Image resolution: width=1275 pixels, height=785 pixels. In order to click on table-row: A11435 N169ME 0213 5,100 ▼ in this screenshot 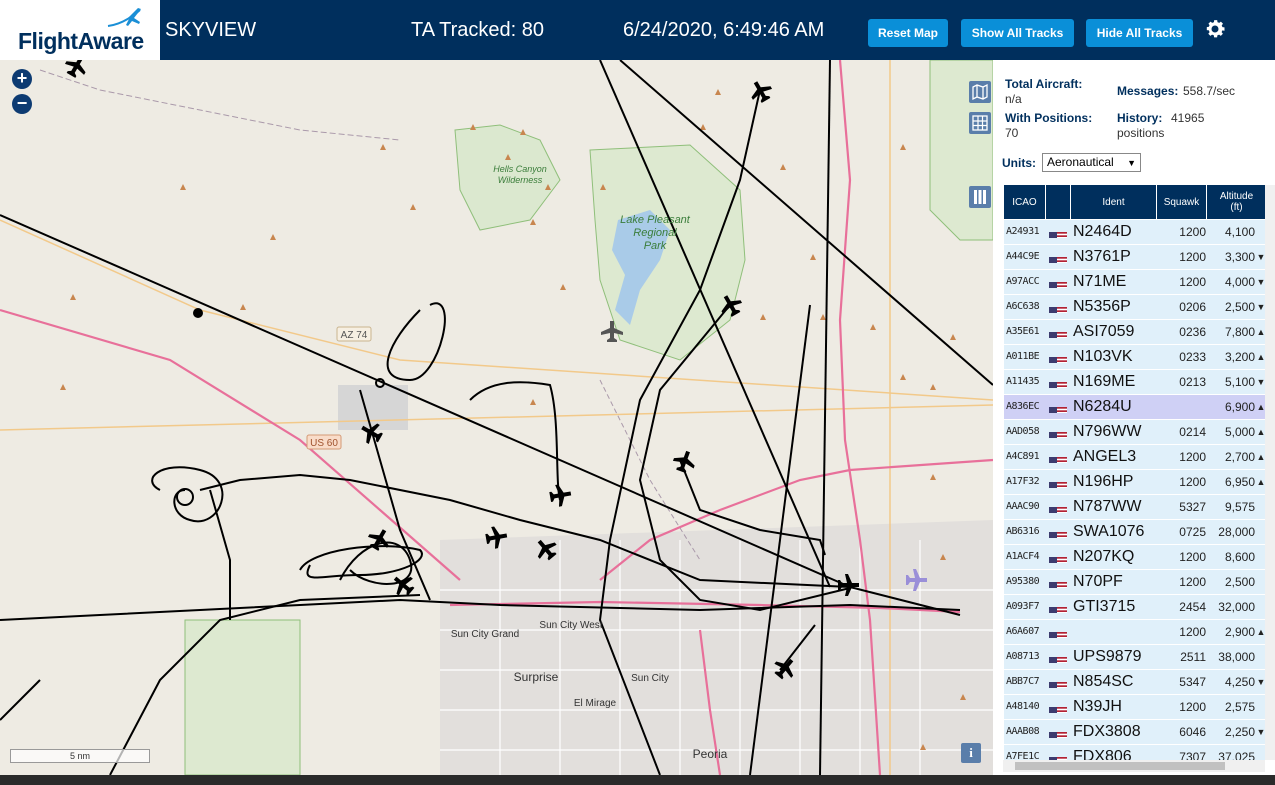, I will do `click(1135, 382)`.